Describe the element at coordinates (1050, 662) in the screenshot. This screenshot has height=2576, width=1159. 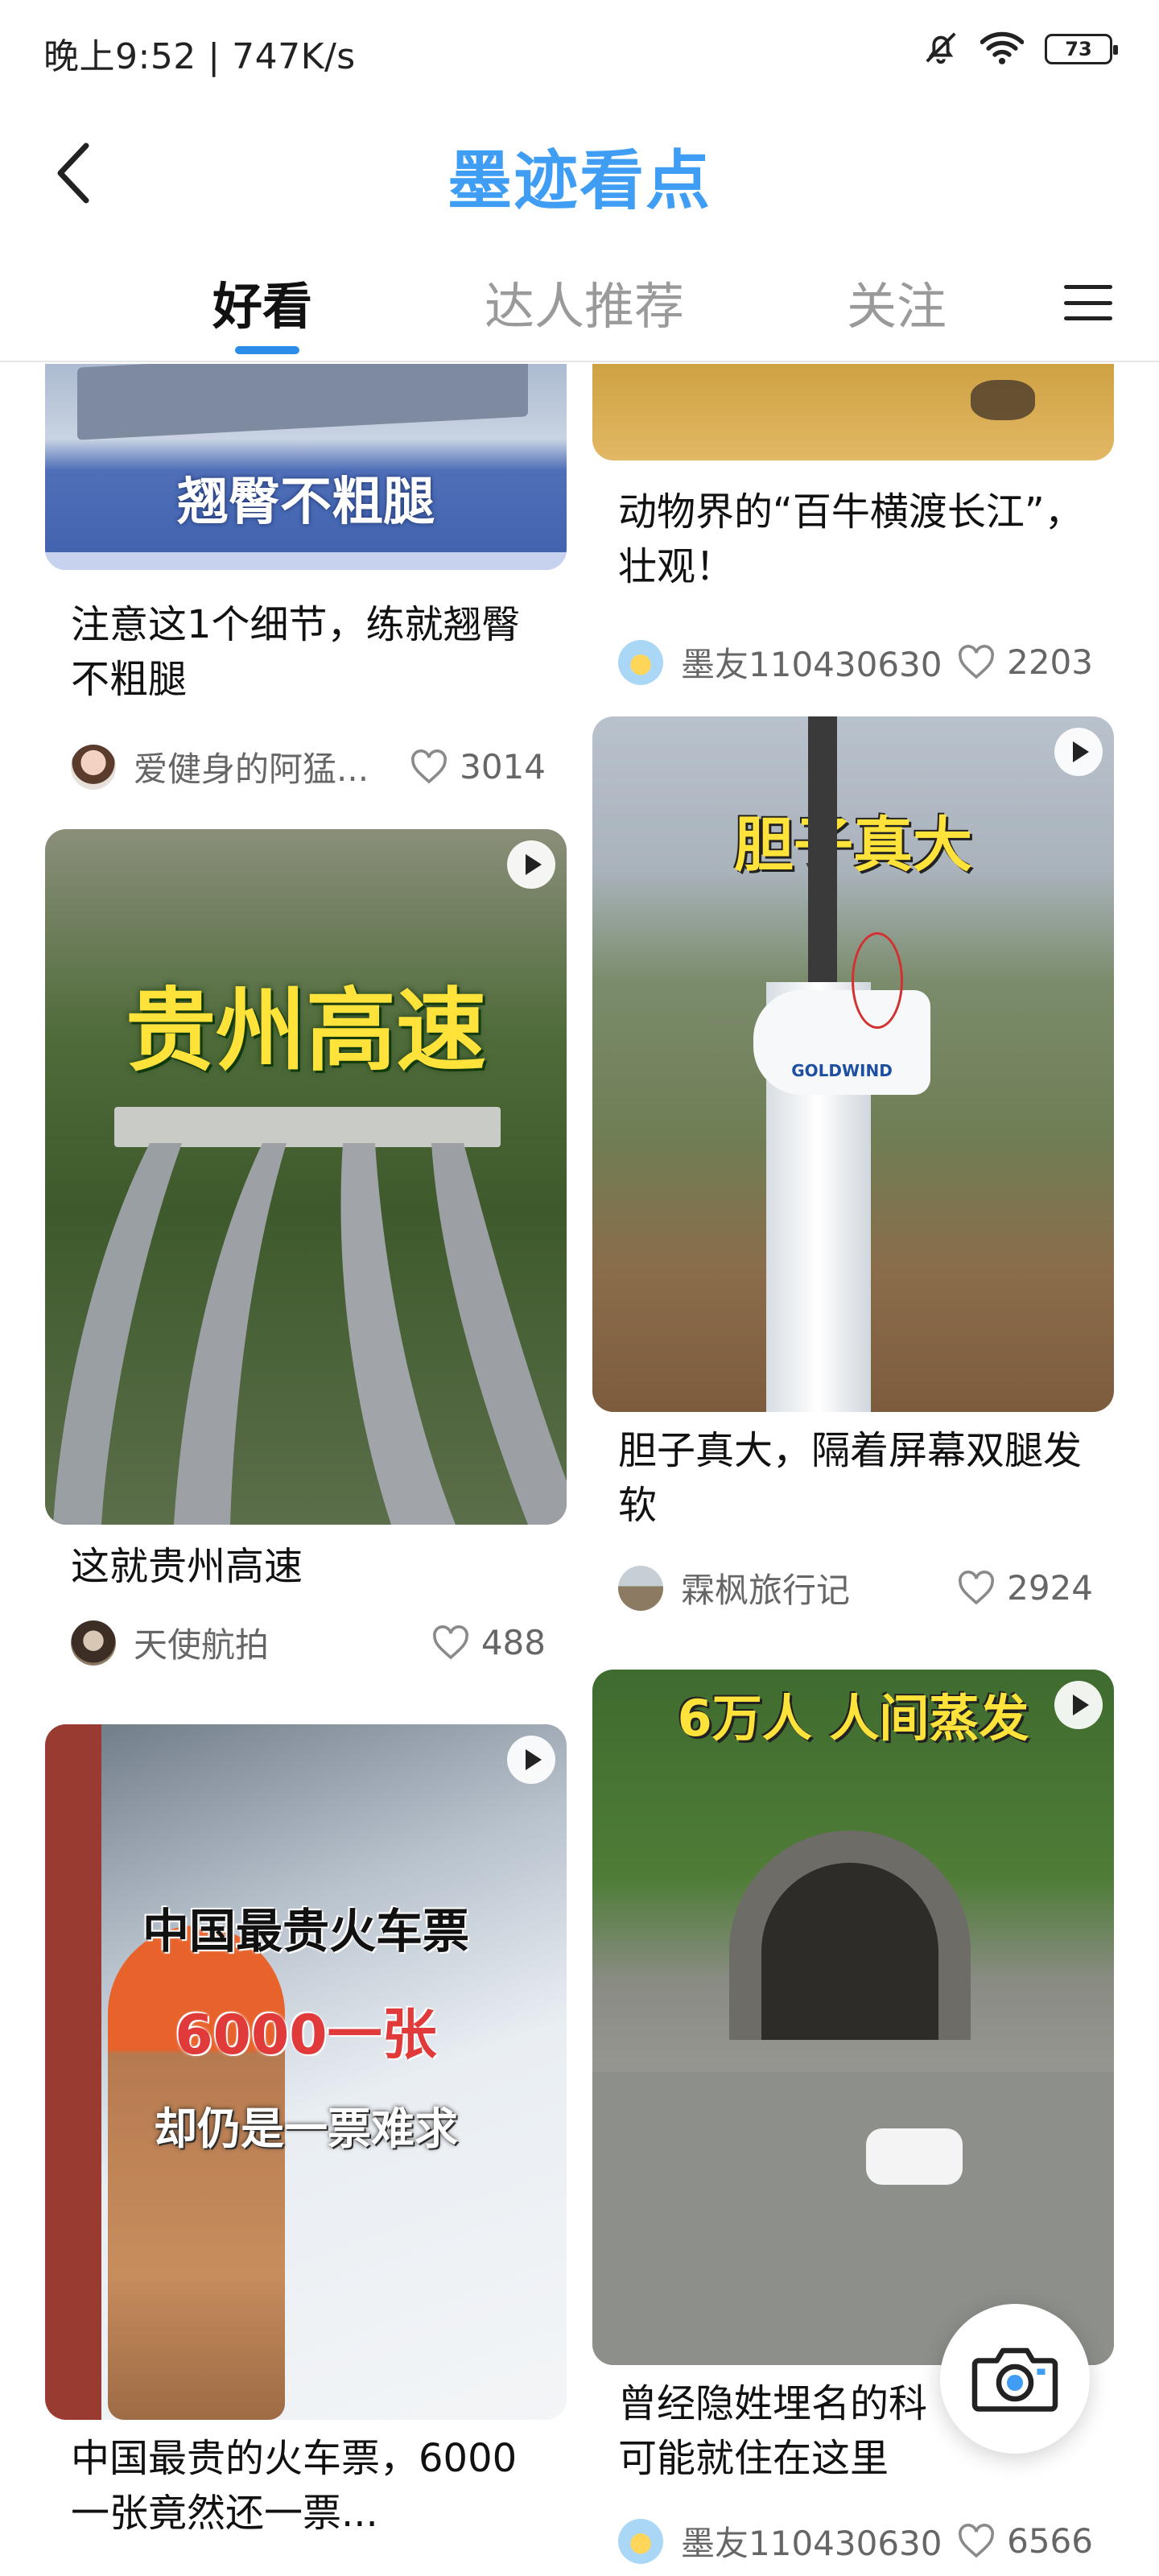
I see `like-count: 2203` at that location.